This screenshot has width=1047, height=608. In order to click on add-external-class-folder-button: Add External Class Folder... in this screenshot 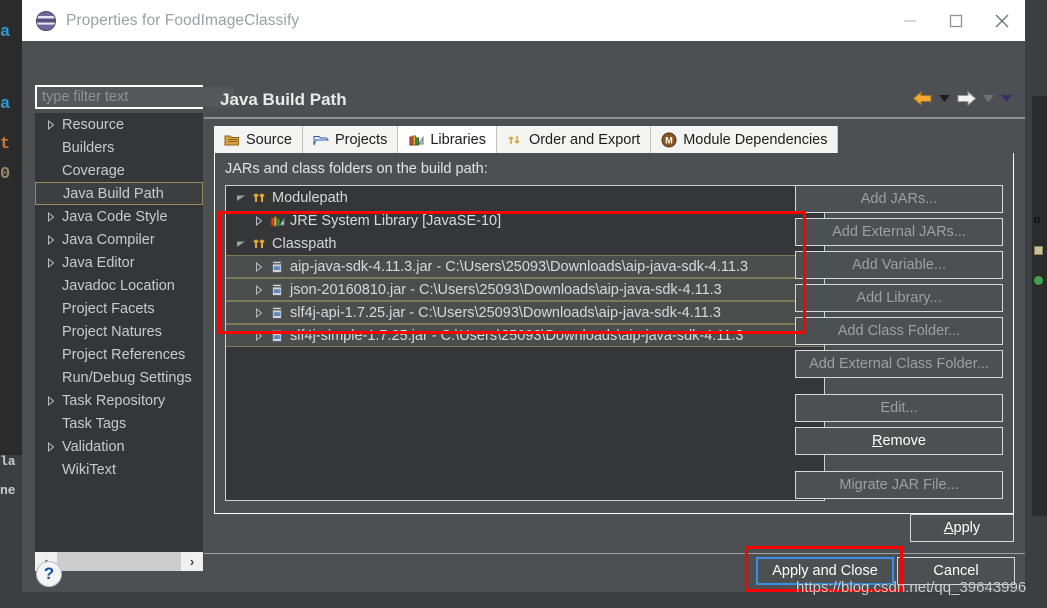, I will do `click(899, 364)`.